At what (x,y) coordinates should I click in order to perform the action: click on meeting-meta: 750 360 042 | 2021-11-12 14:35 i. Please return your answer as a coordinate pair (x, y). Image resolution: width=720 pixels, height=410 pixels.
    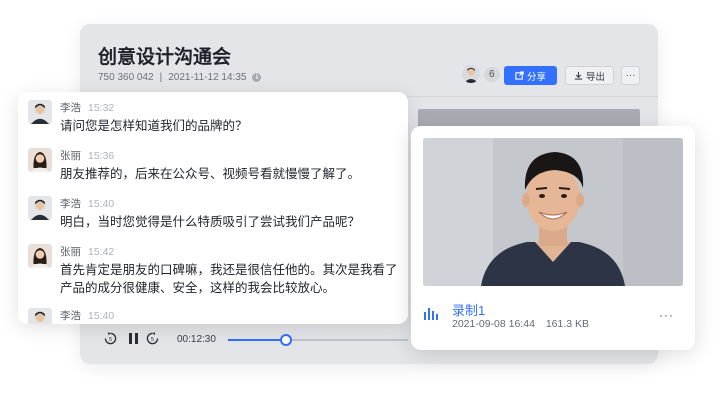
    Looking at the image, I should click on (180, 77).